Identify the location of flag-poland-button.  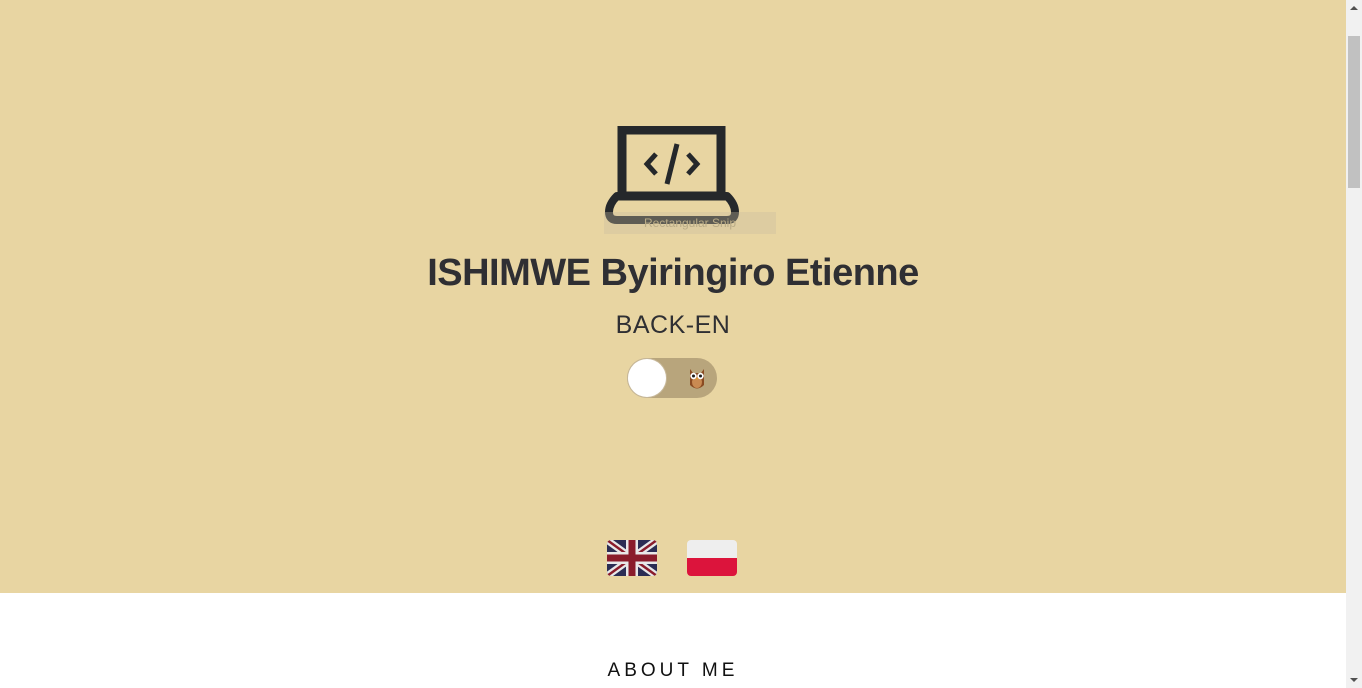
(712, 558).